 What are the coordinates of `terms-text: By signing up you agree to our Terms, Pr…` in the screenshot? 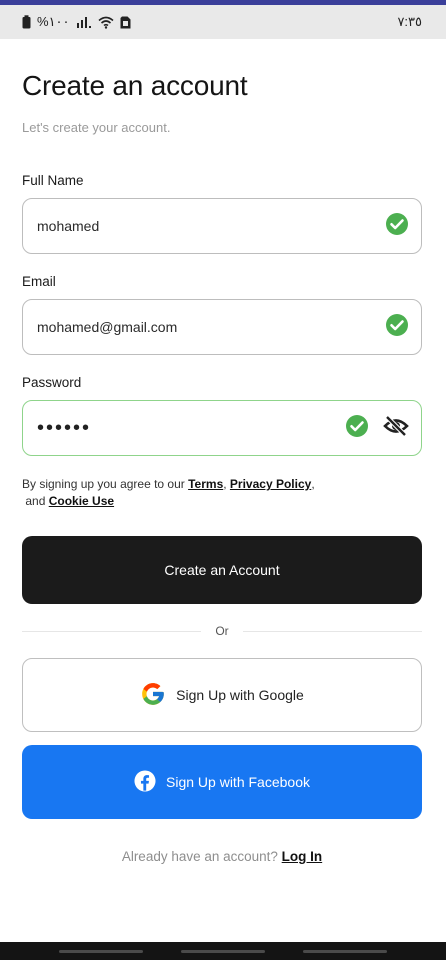 It's located at (222, 493).